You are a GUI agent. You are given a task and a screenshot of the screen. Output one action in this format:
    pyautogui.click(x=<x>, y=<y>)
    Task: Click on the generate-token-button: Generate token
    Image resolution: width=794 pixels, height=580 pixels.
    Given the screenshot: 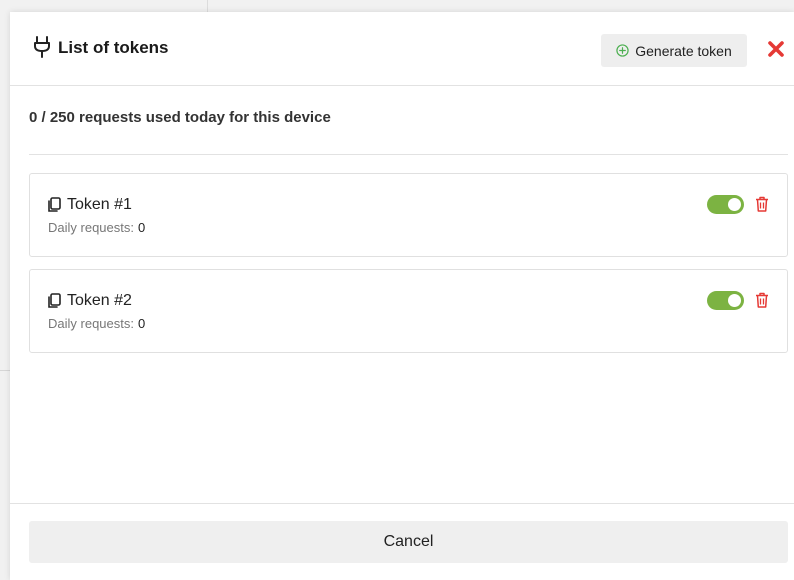 What is the action you would take?
    pyautogui.click(x=674, y=50)
    